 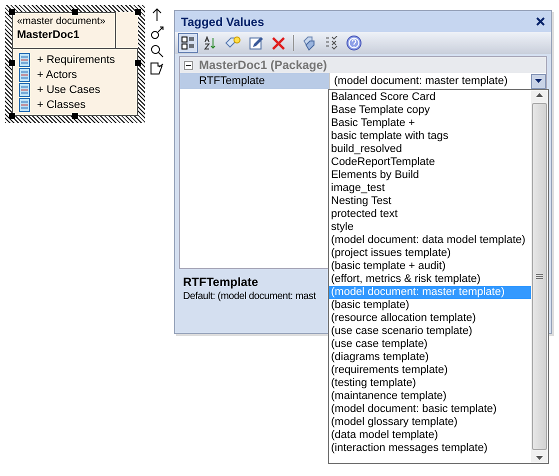 What do you see at coordinates (430, 136) in the screenshot?
I see `dropdown-option: basic template with tags` at bounding box center [430, 136].